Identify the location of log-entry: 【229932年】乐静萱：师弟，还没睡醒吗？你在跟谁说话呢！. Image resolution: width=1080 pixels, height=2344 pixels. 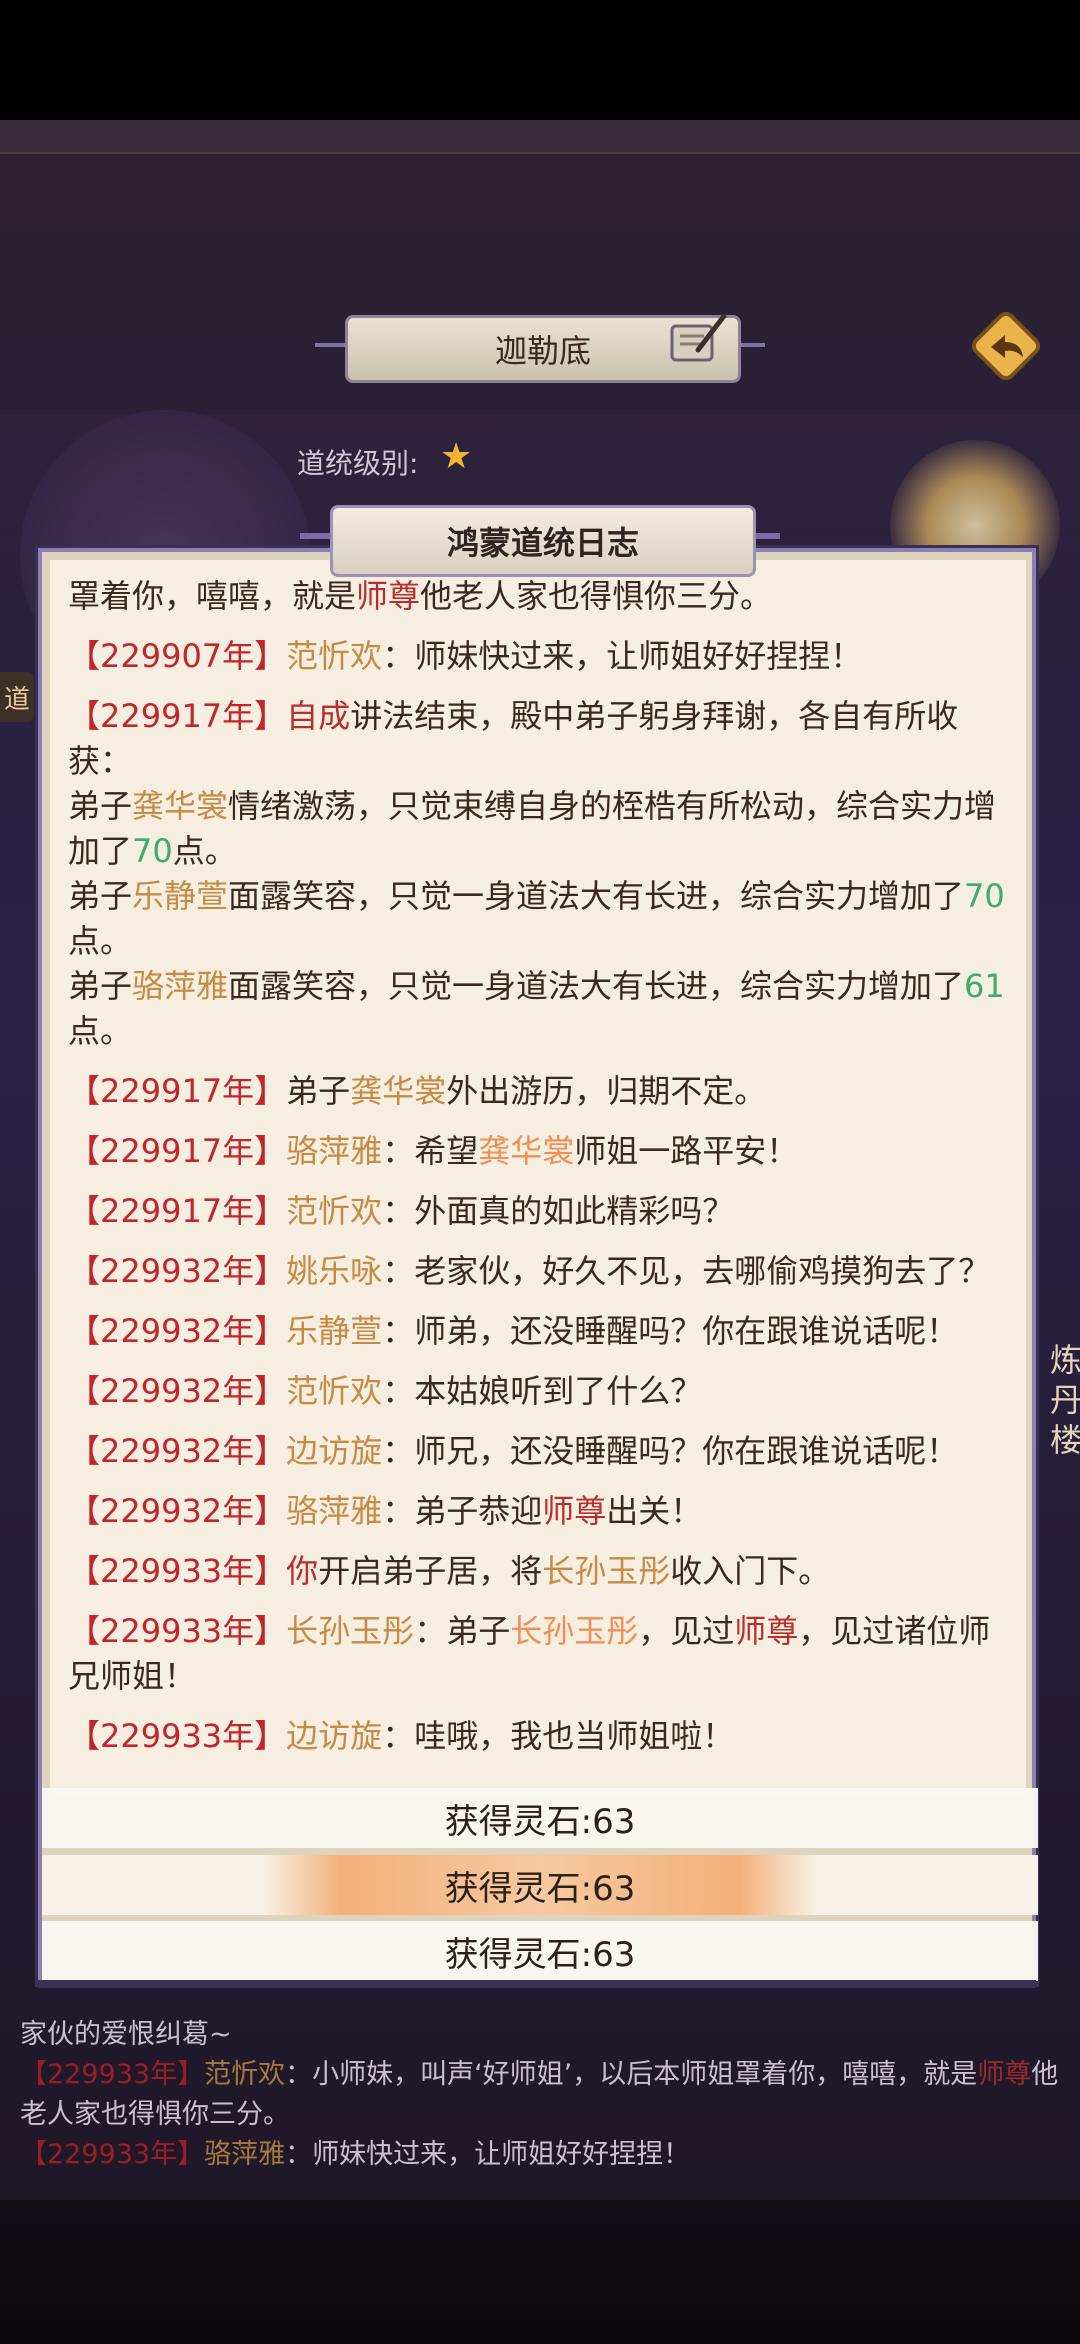
(540, 1331).